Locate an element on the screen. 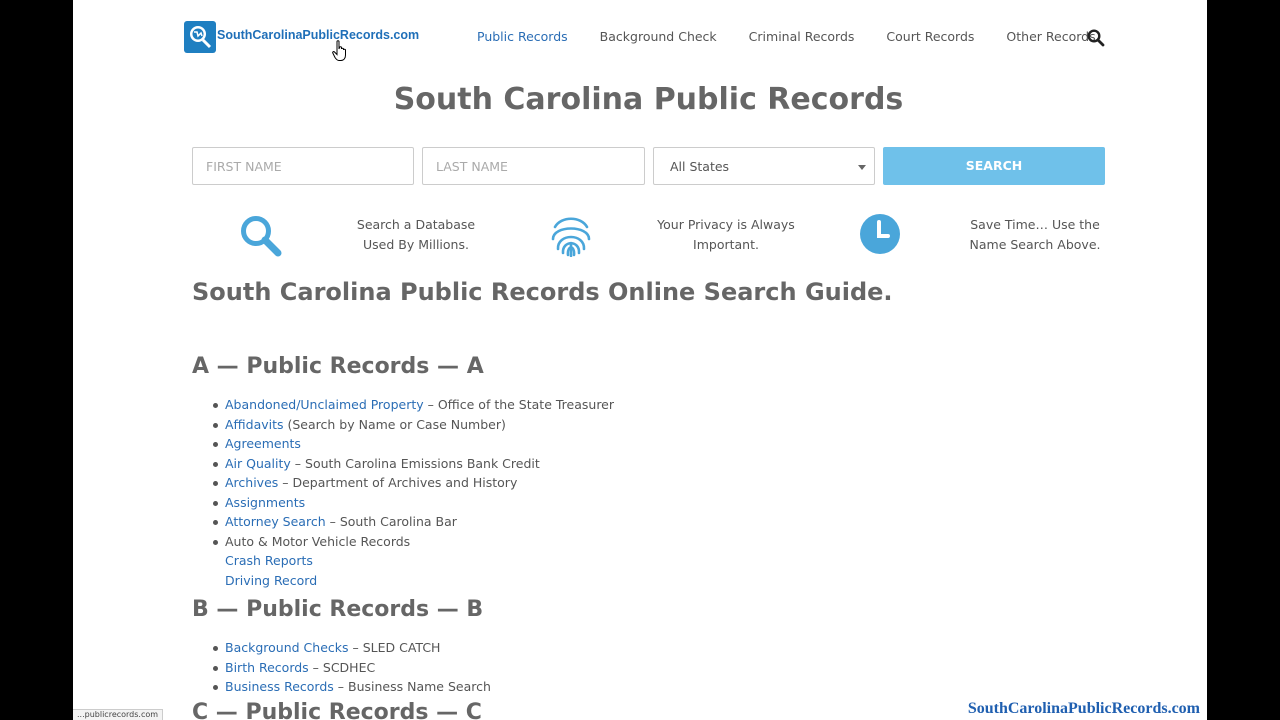 The width and height of the screenshot is (1280, 720). record-link: Abandoned/Unclaimed Property is located at coordinates (324, 404).